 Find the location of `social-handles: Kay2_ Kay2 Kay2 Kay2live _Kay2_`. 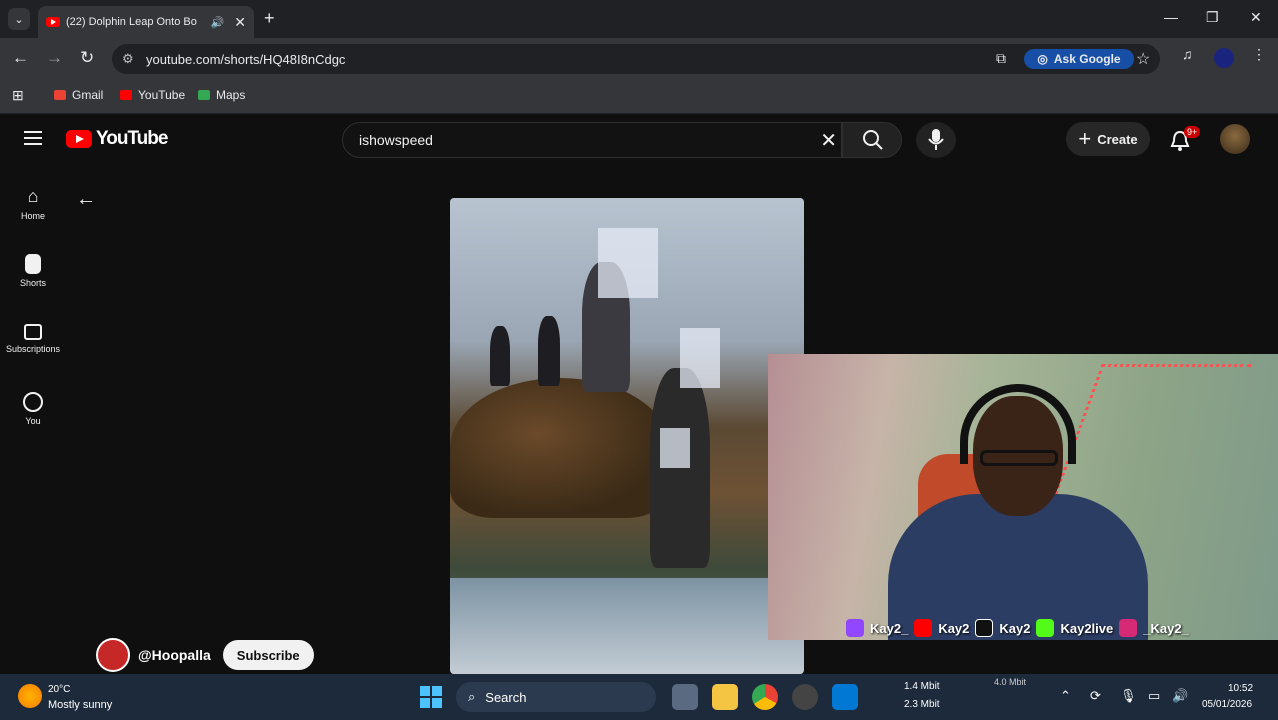

social-handles: Kay2_ Kay2 Kay2 Kay2live _Kay2_ is located at coordinates (1017, 628).